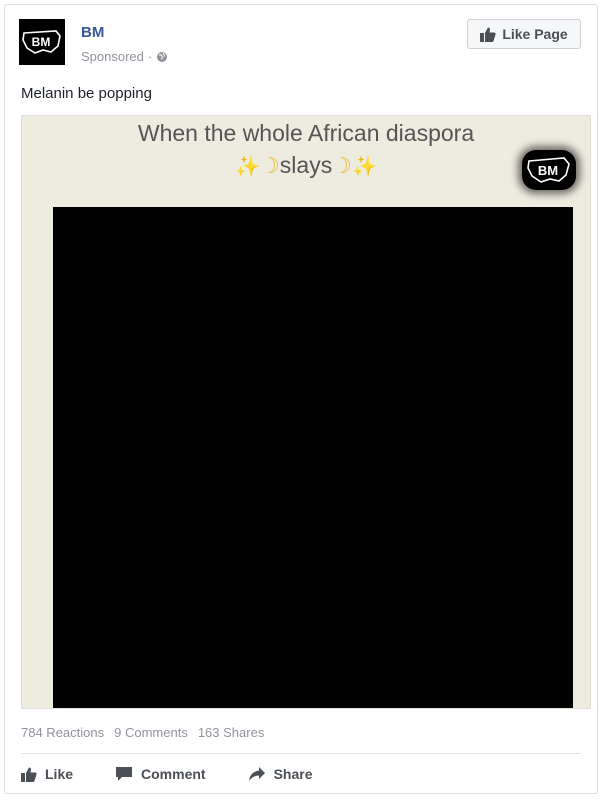  What do you see at coordinates (162, 57) in the screenshot?
I see `globe-icon` at bounding box center [162, 57].